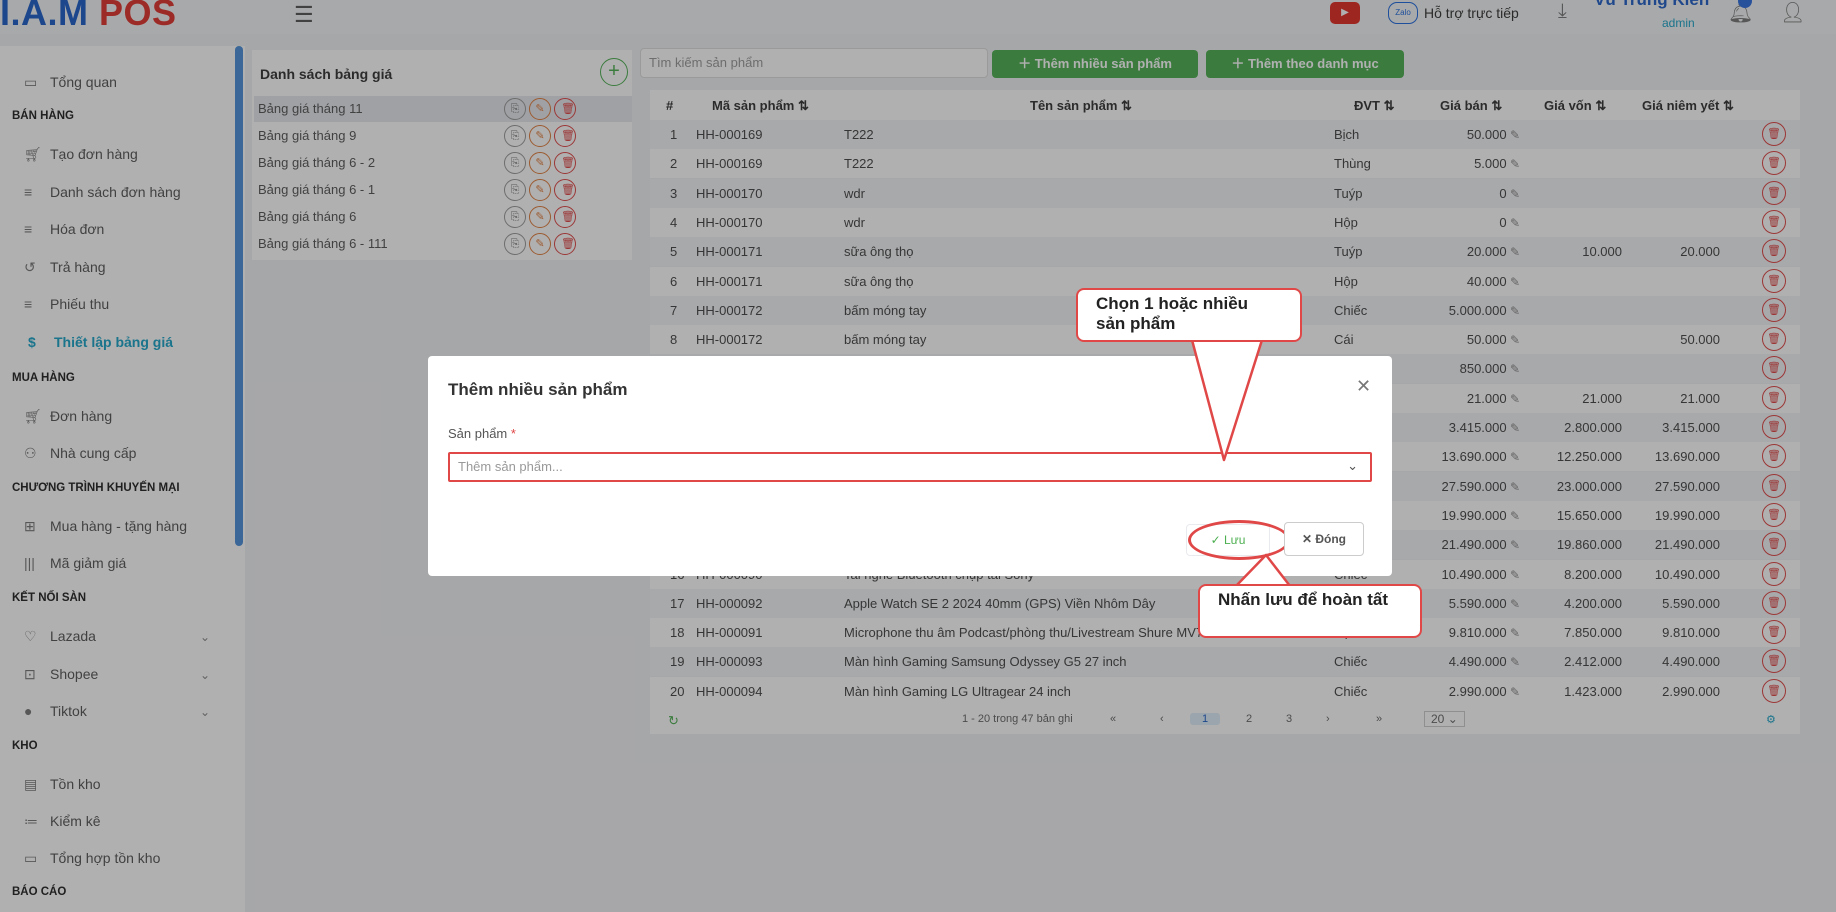 This screenshot has width=1836, height=912. What do you see at coordinates (482, 433) in the screenshot?
I see `product-field-label: Sản phẩm *` at bounding box center [482, 433].